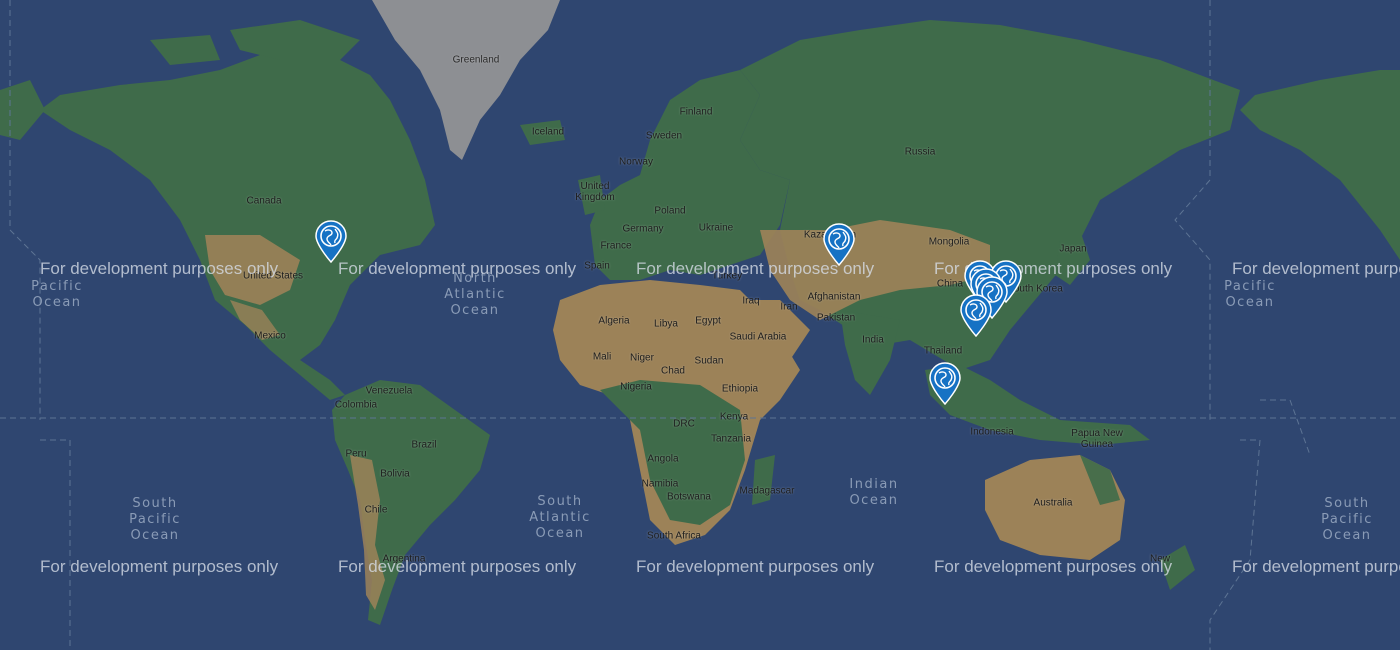 The width and height of the screenshot is (1400, 650). I want to click on label-poland: Poland, so click(670, 211).